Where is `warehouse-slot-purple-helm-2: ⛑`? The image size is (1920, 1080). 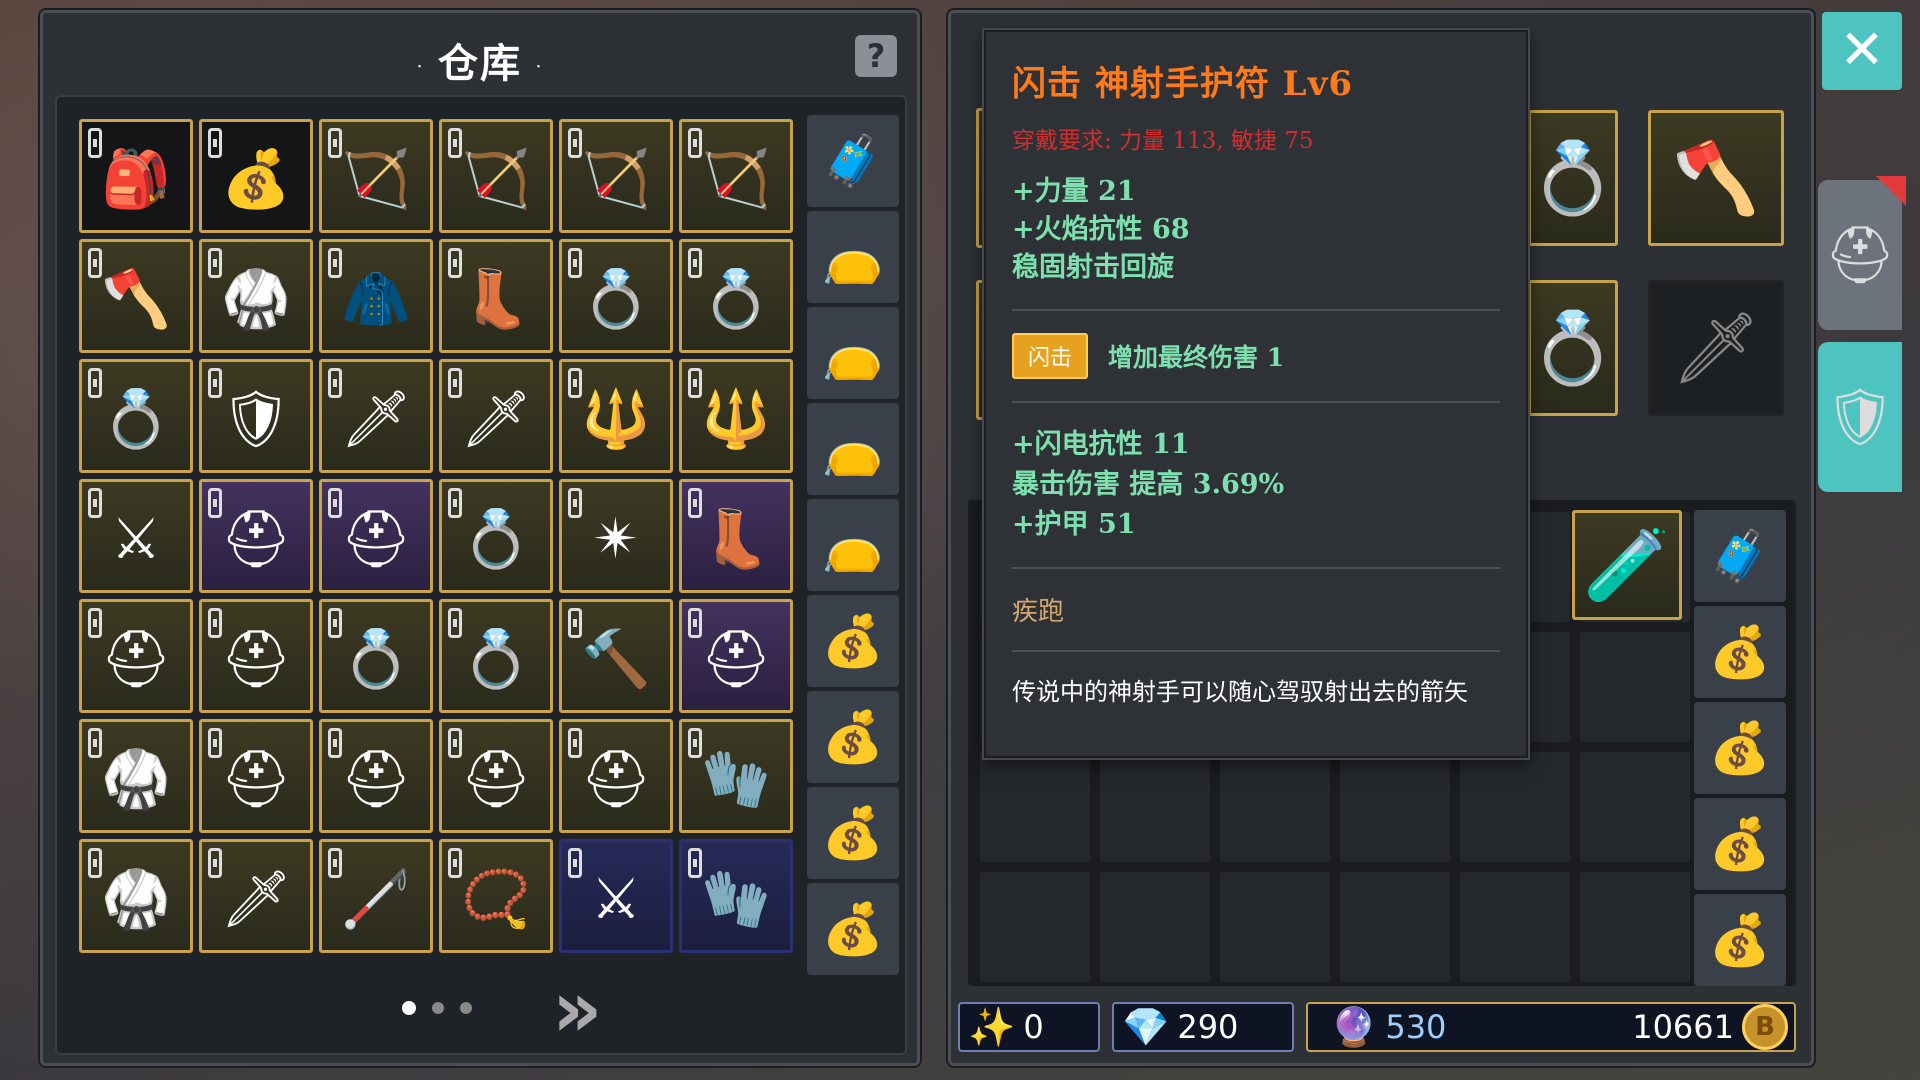
warehouse-slot-purple-helm-2: ⛑ is located at coordinates (376, 536).